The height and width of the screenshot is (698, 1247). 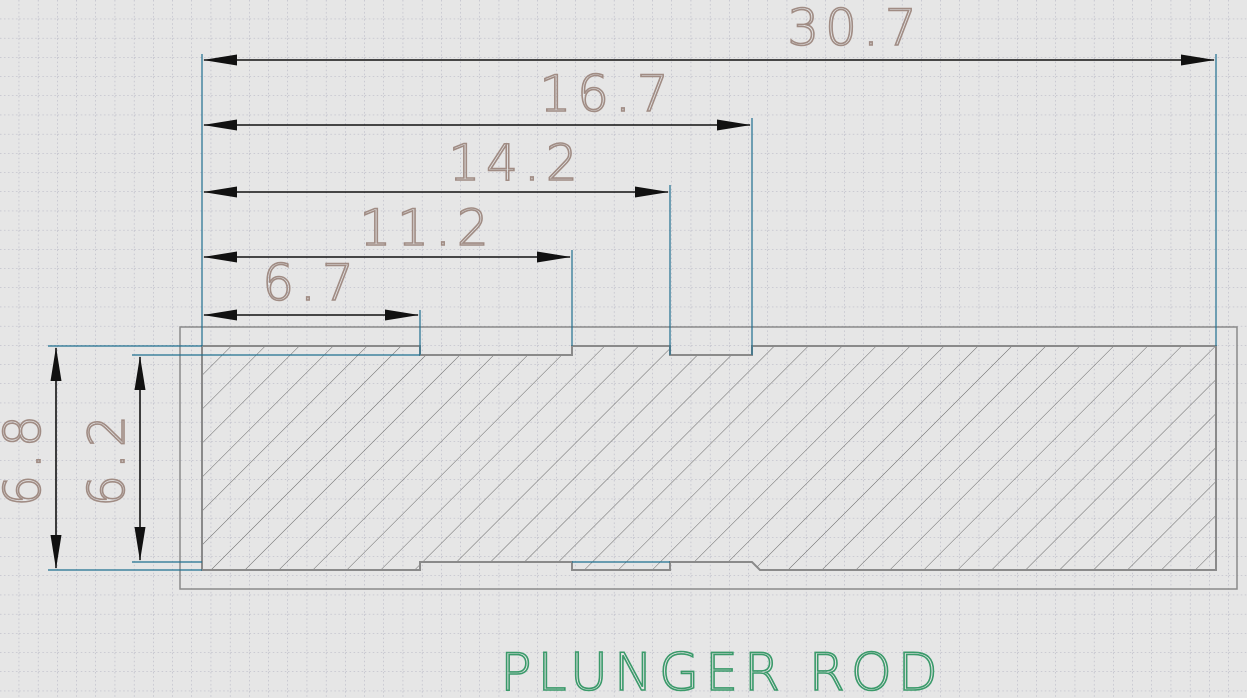 I want to click on dim-label-6-7: 6.7, so click(x=311, y=283).